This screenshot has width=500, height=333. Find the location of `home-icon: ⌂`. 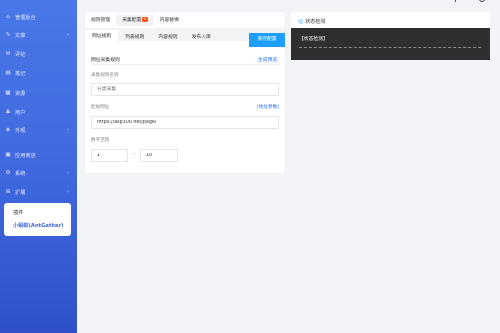

home-icon: ⌂ is located at coordinates (8, 17).